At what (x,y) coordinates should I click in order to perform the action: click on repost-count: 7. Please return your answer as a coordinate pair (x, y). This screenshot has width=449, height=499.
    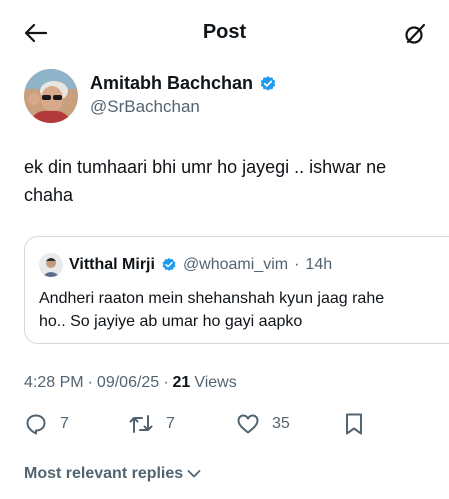
    Looking at the image, I should click on (170, 423).